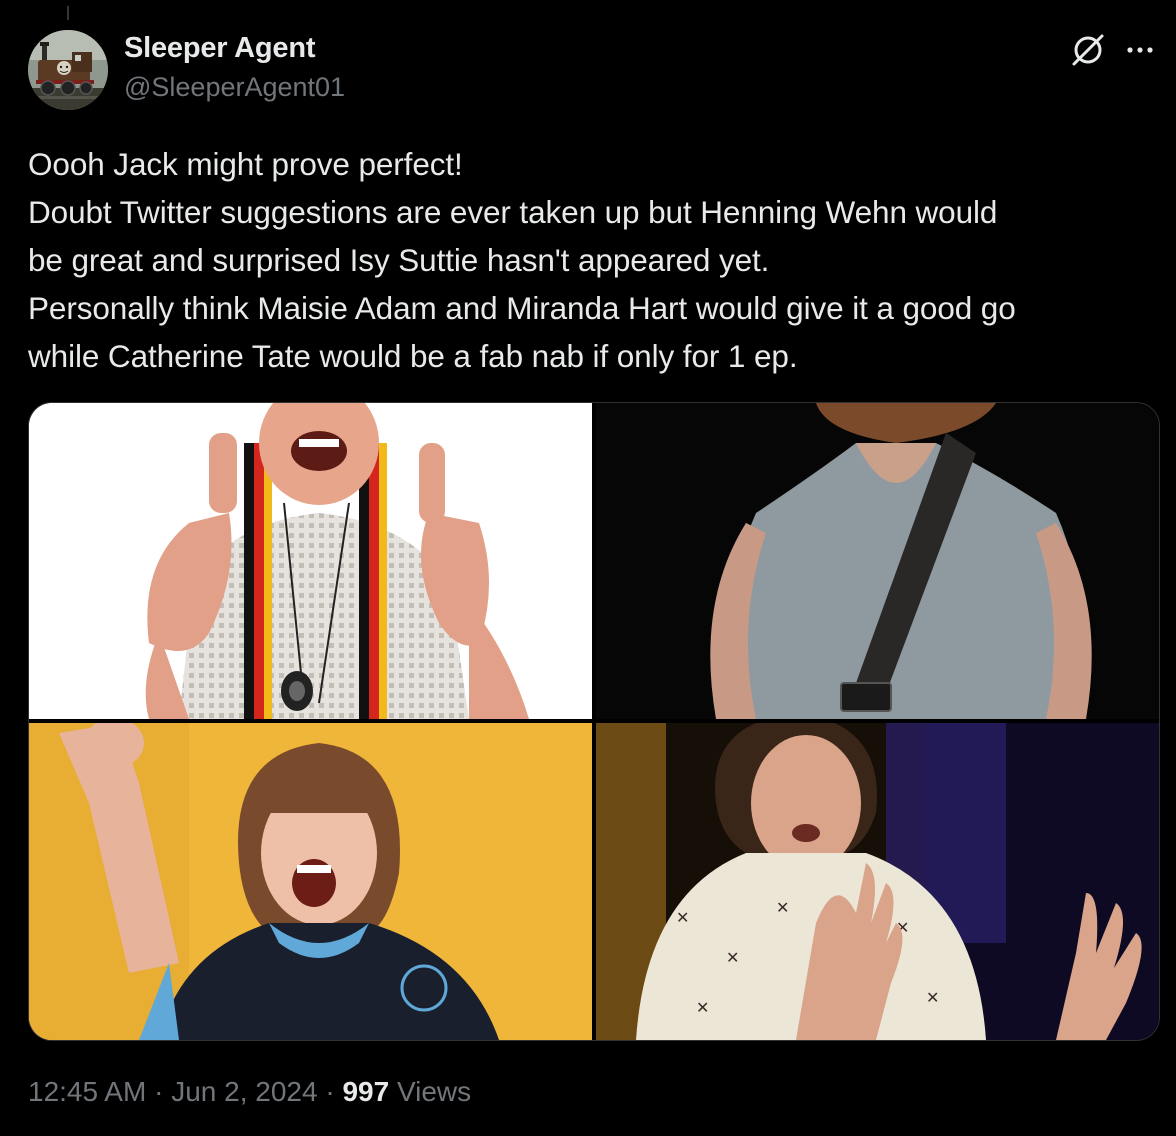 The height and width of the screenshot is (1136, 1176). I want to click on author-avatar, so click(68, 70).